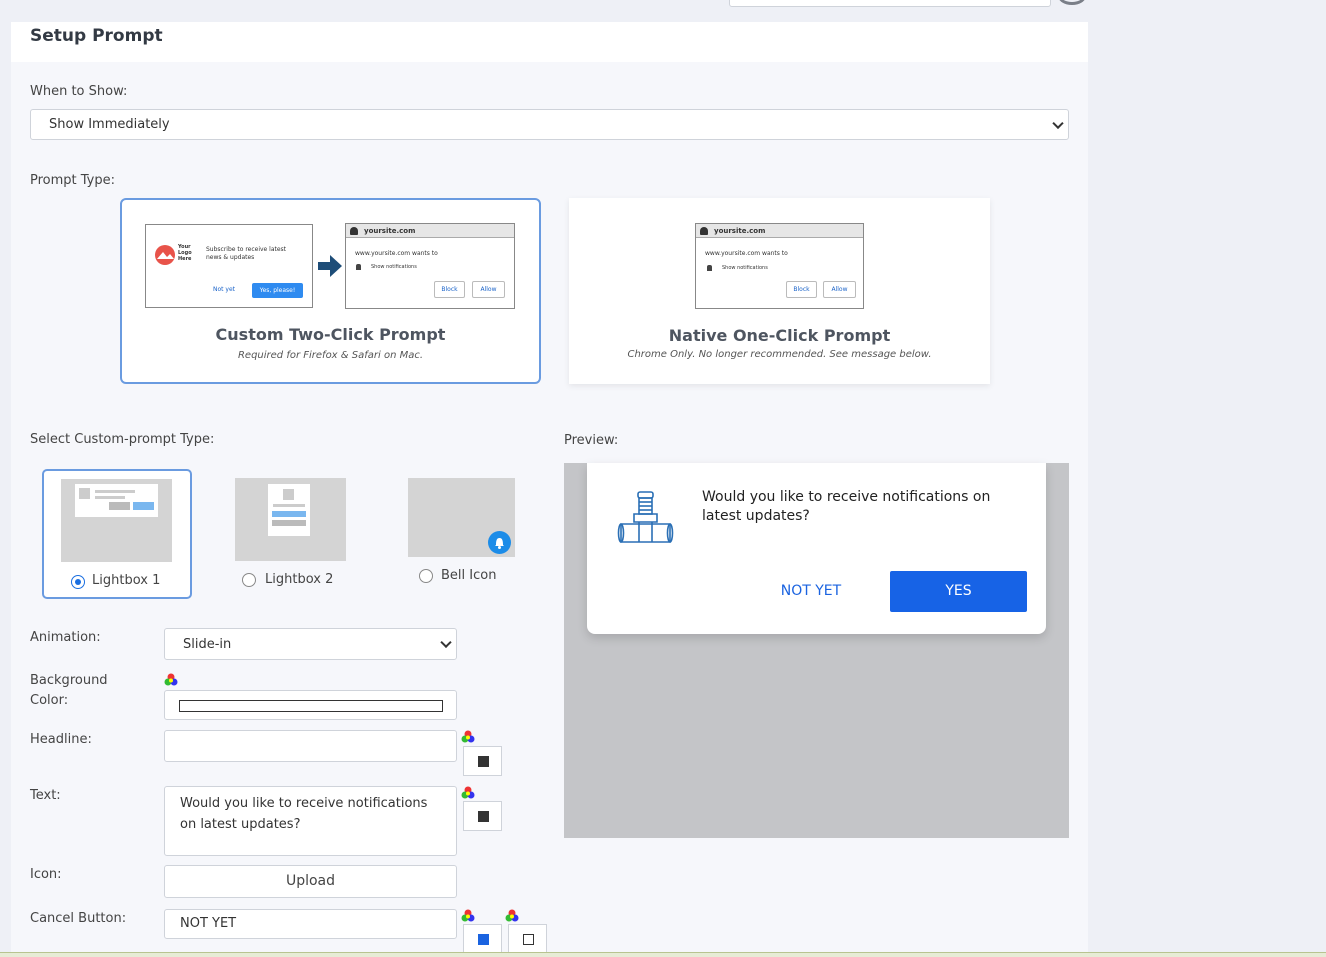  I want to click on background-color-swatch, so click(311, 706).